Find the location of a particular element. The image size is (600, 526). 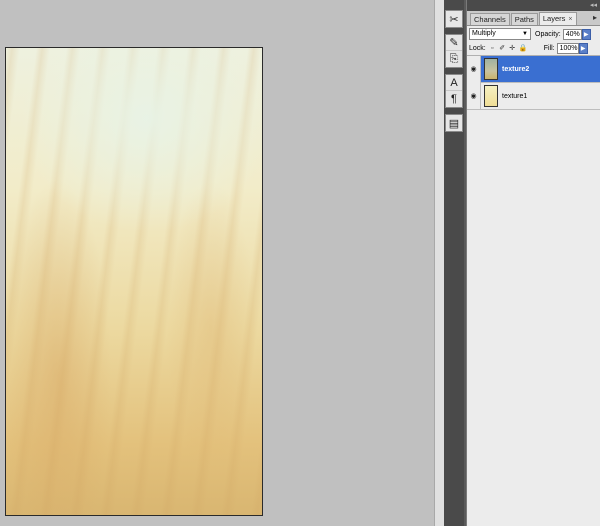

tab-paths-label: Paths is located at coordinates (524, 19).